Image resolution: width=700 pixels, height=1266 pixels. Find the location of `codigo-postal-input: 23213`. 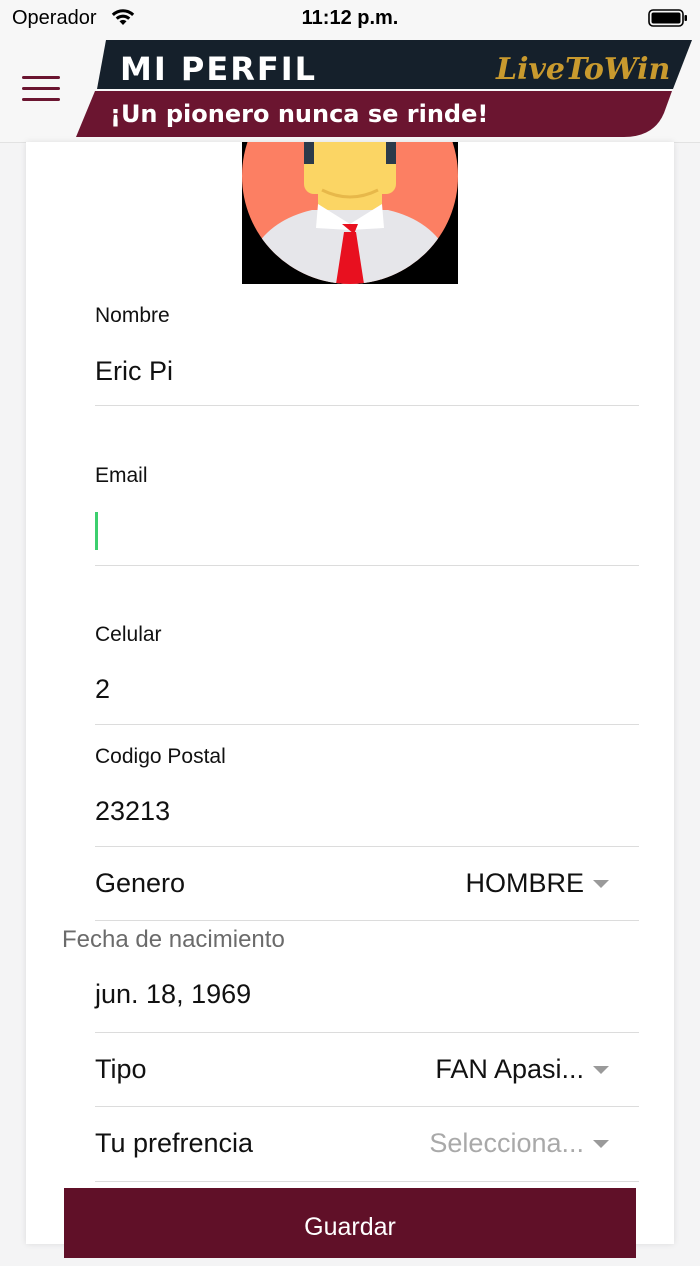

codigo-postal-input: 23213 is located at coordinates (132, 811).